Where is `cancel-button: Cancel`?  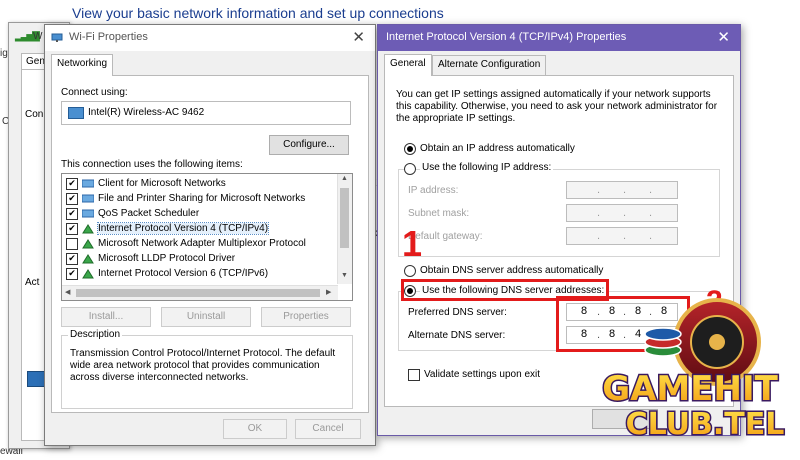 cancel-button: Cancel is located at coordinates (328, 429).